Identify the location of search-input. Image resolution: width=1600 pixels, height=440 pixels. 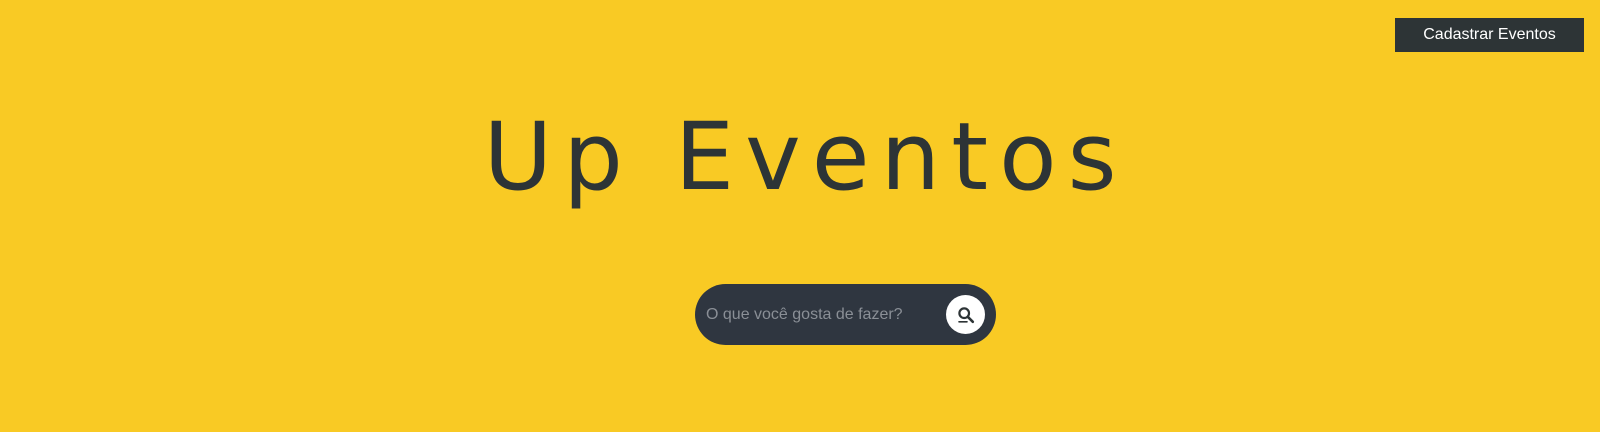
(821, 314).